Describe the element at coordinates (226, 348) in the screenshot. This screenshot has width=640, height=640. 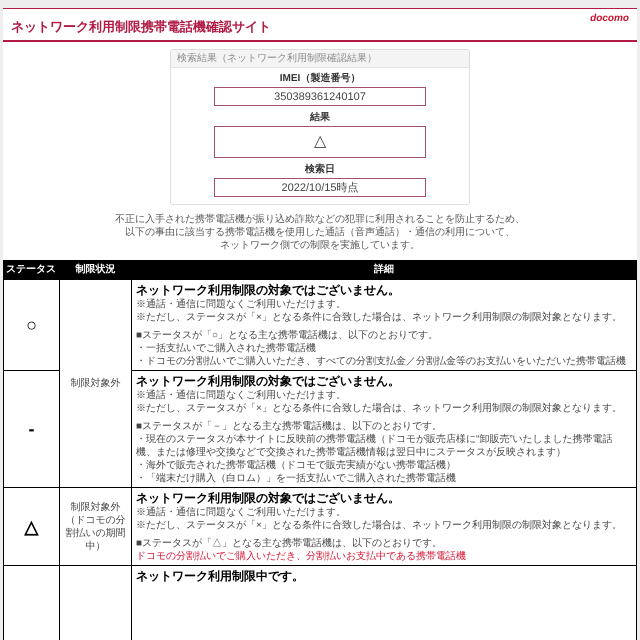
I see `list-item: ・一括支払いでご購入された携帯電話機` at that location.